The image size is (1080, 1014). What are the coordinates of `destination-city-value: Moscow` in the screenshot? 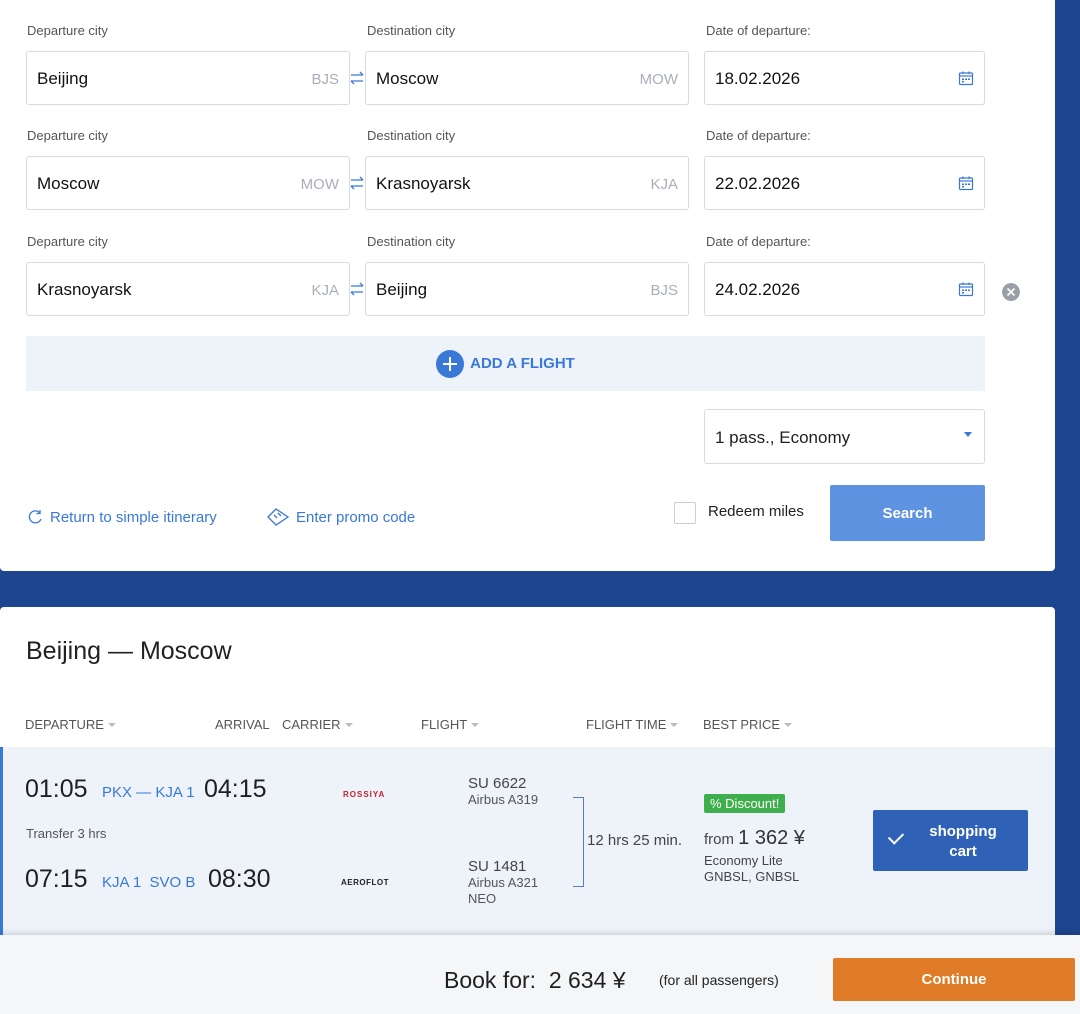 It's located at (407, 78).